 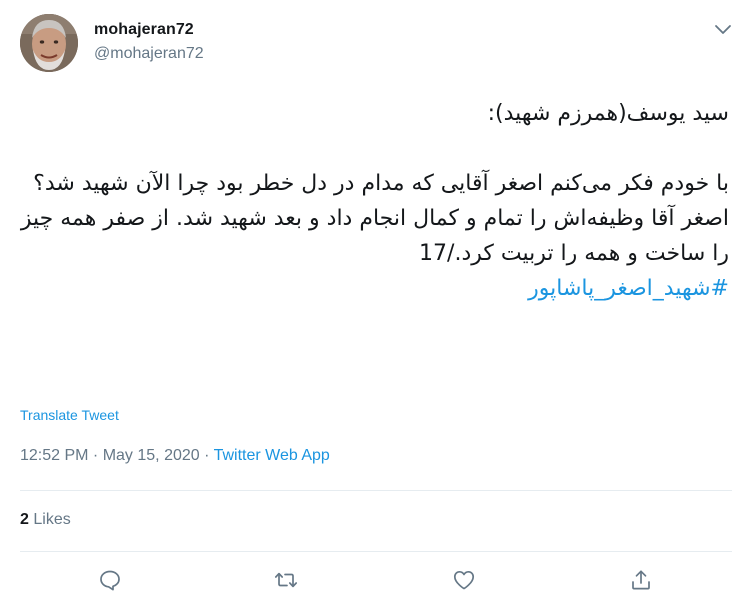 I want to click on tweet-date: May 15, 2020, so click(x=151, y=455).